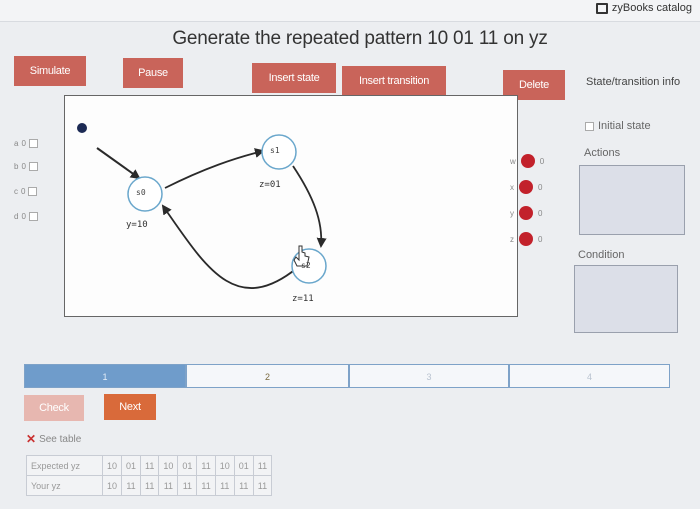  I want to click on progress-segment: 2, so click(267, 376).